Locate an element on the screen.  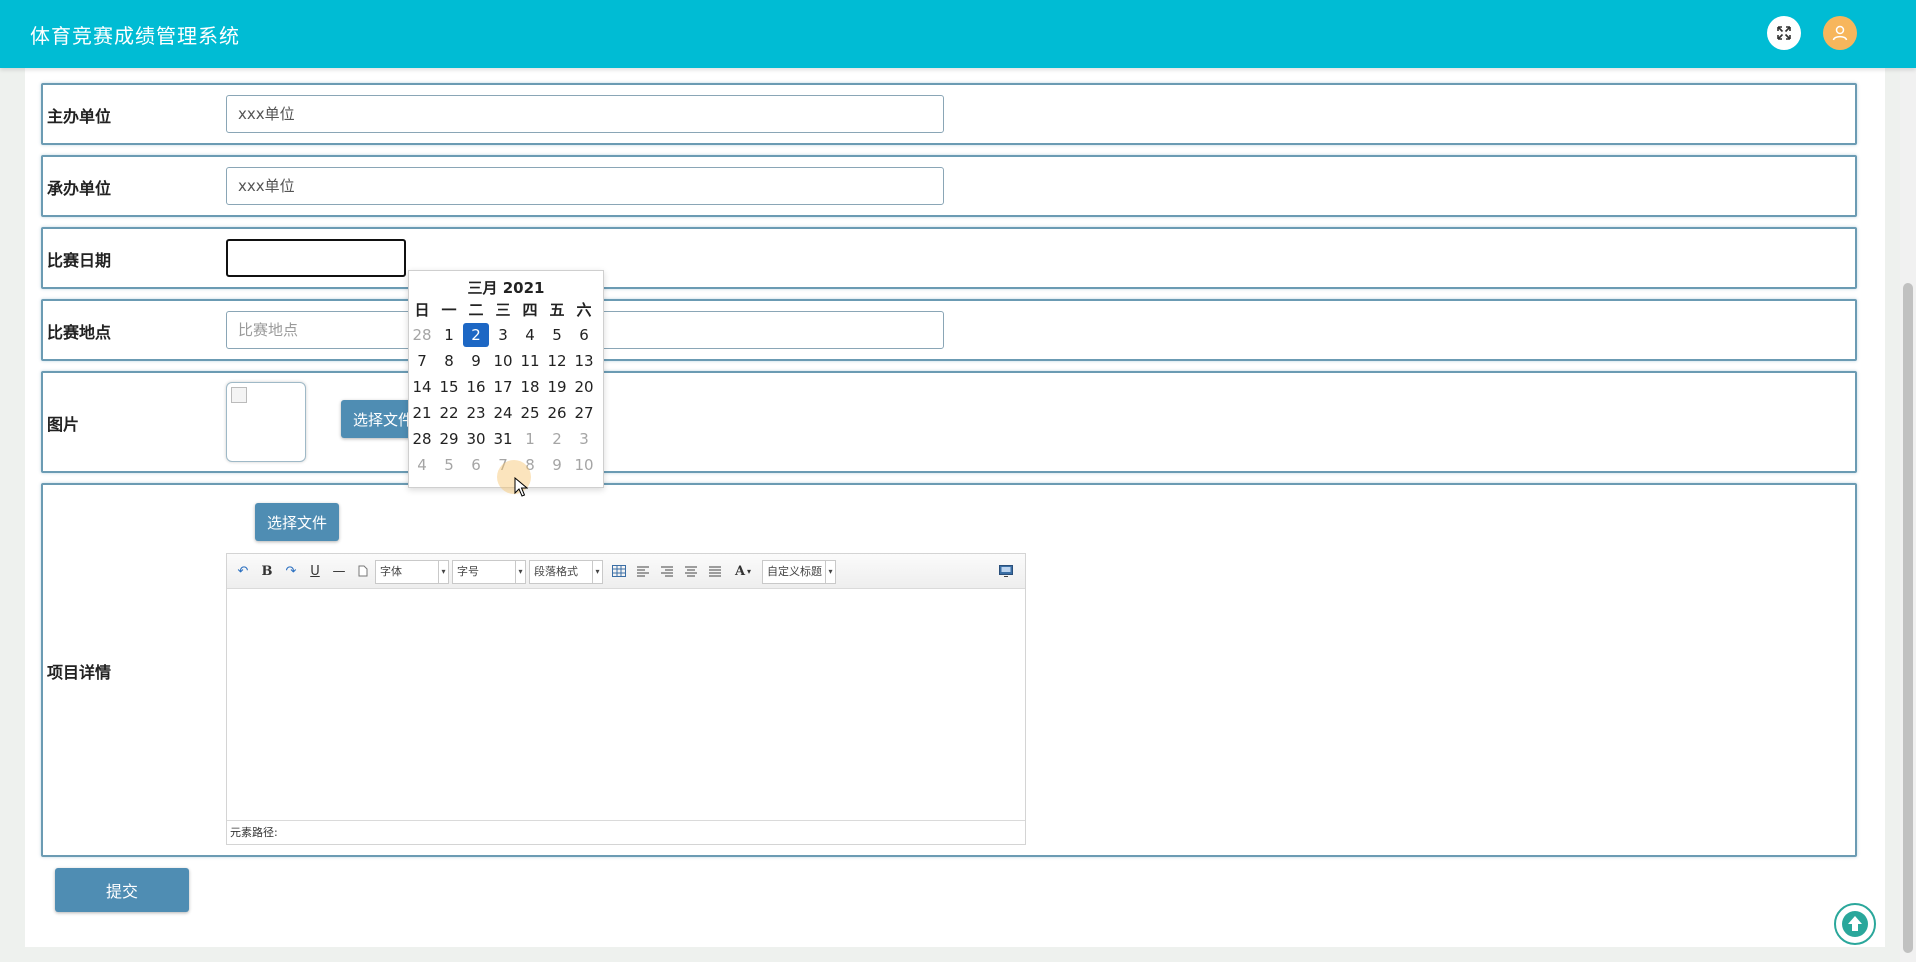
custom-heading-select: 自定义标题 ▾ is located at coordinates (799, 572).